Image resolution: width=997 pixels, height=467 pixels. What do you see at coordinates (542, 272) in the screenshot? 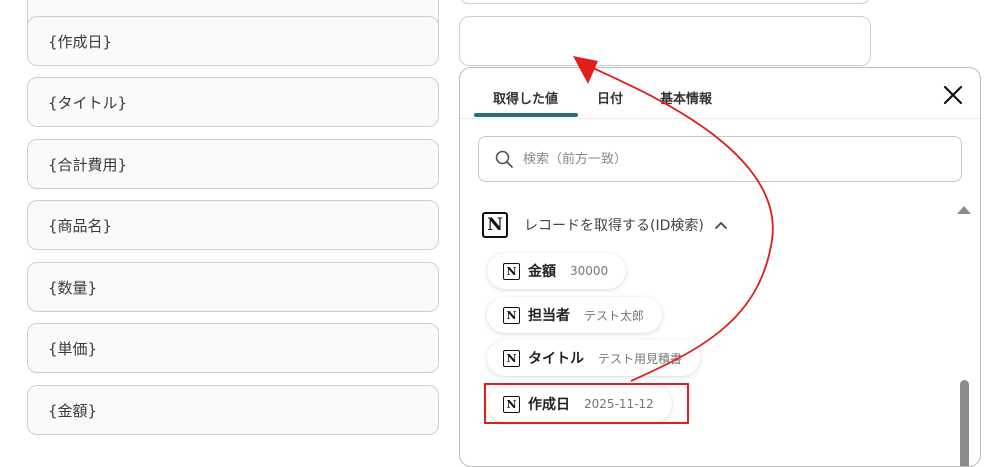
I see `item-name: 金額` at bounding box center [542, 272].